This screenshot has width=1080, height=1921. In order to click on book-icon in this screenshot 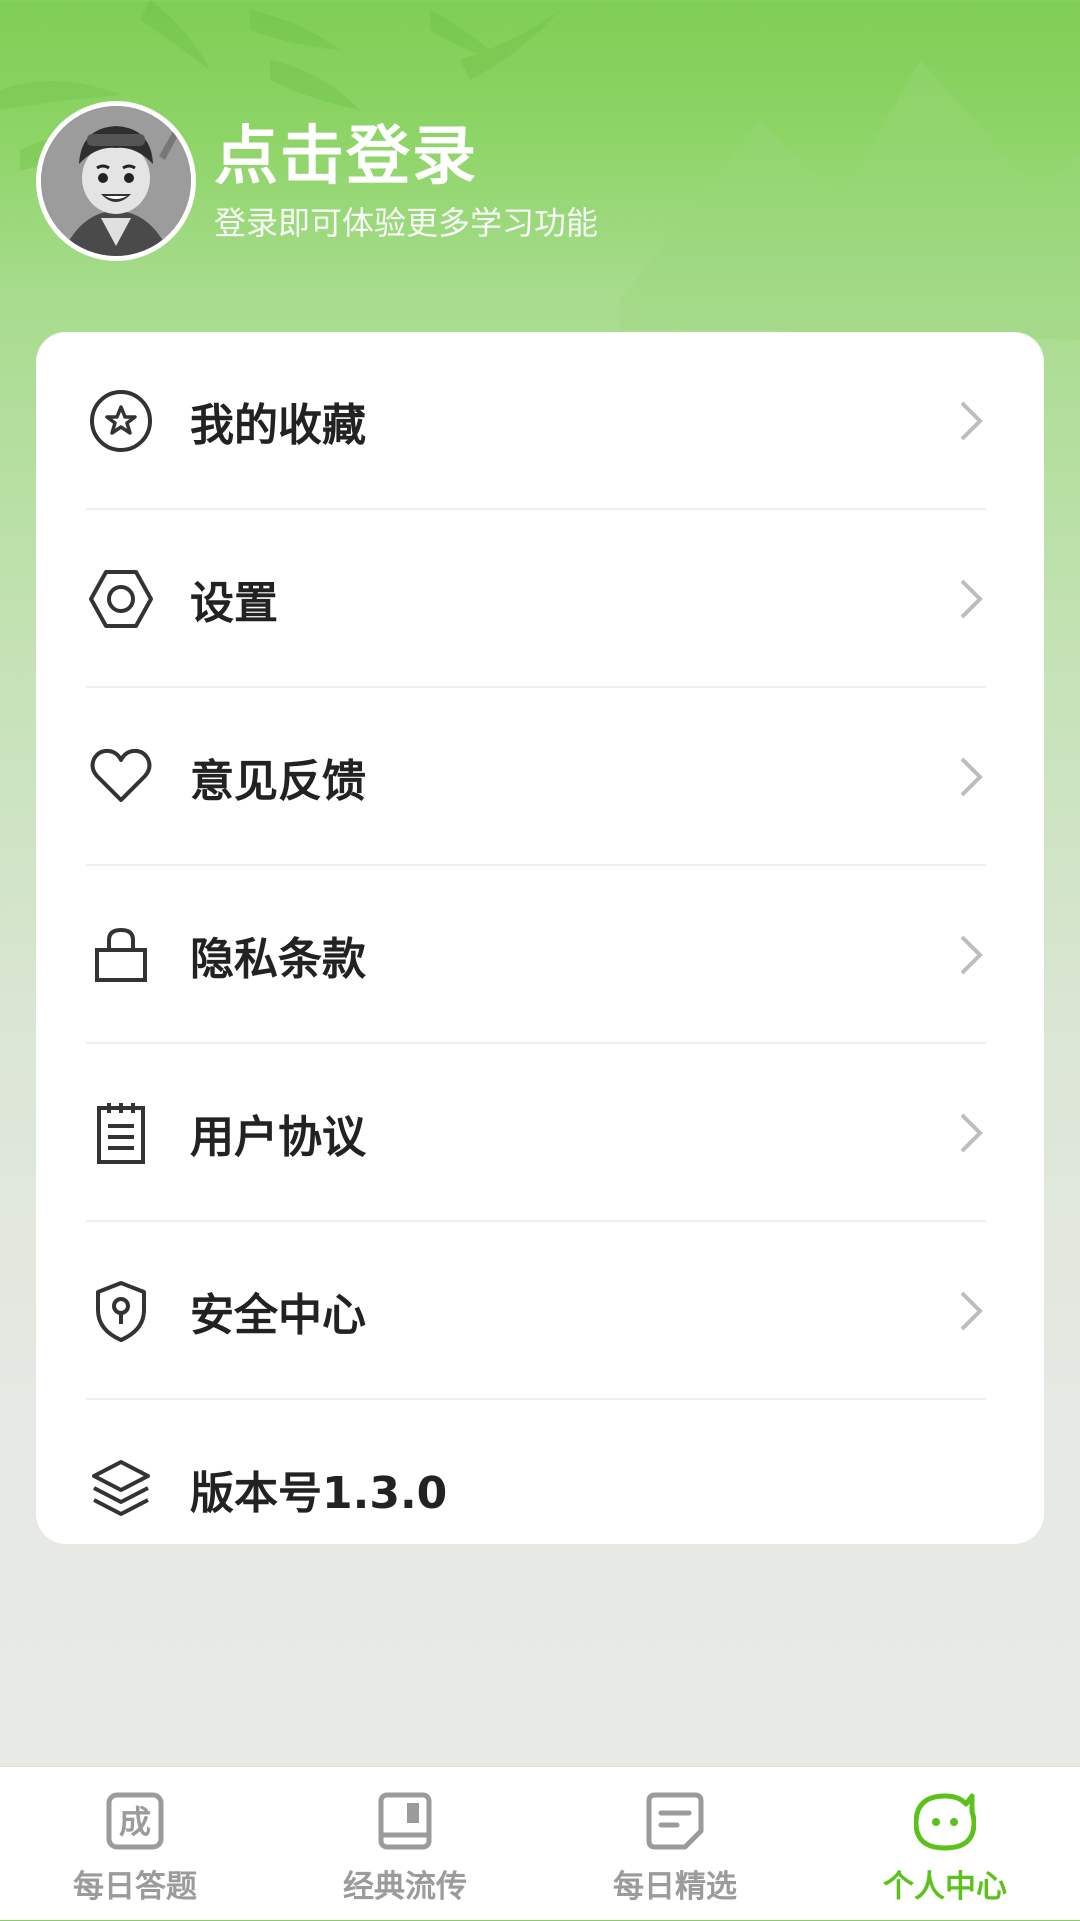, I will do `click(405, 1821)`.